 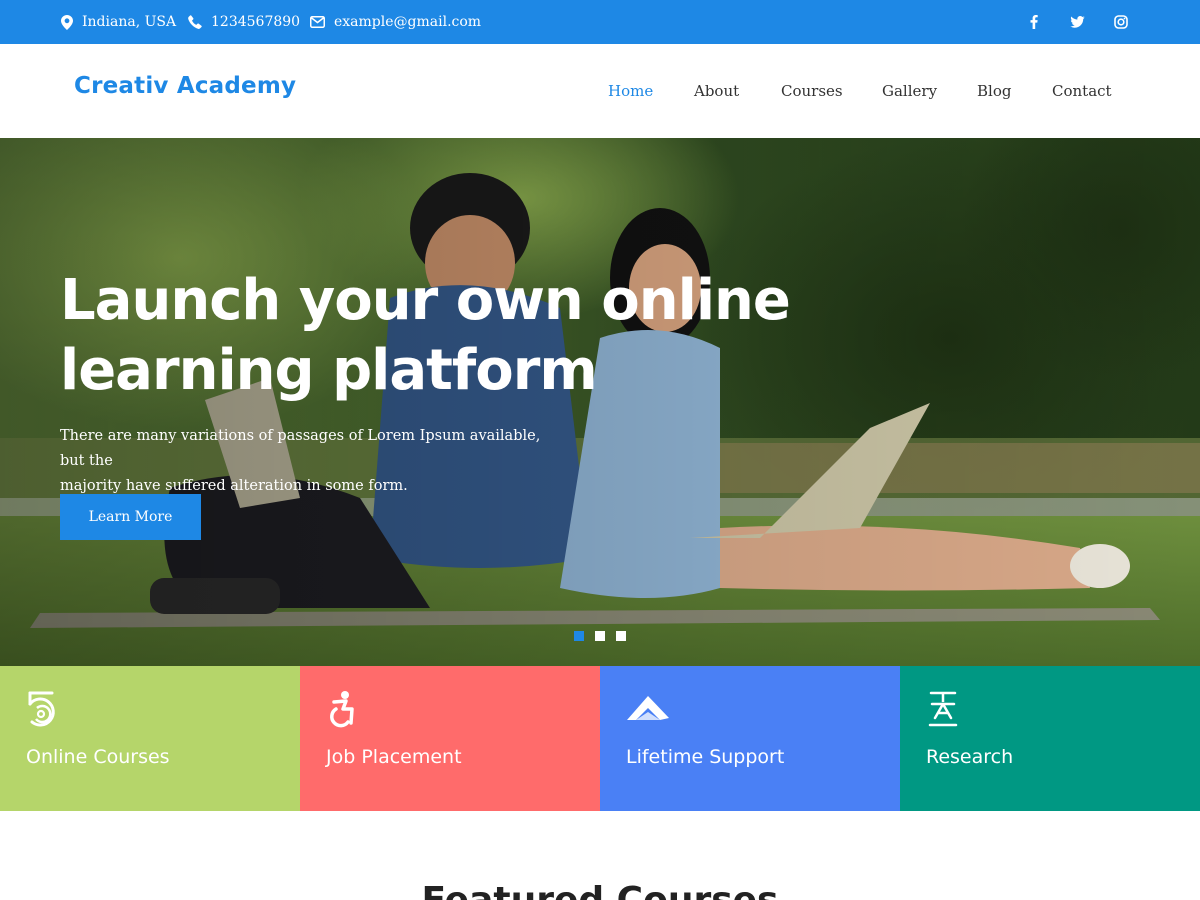 What do you see at coordinates (342, 709) in the screenshot?
I see `accessible-icon` at bounding box center [342, 709].